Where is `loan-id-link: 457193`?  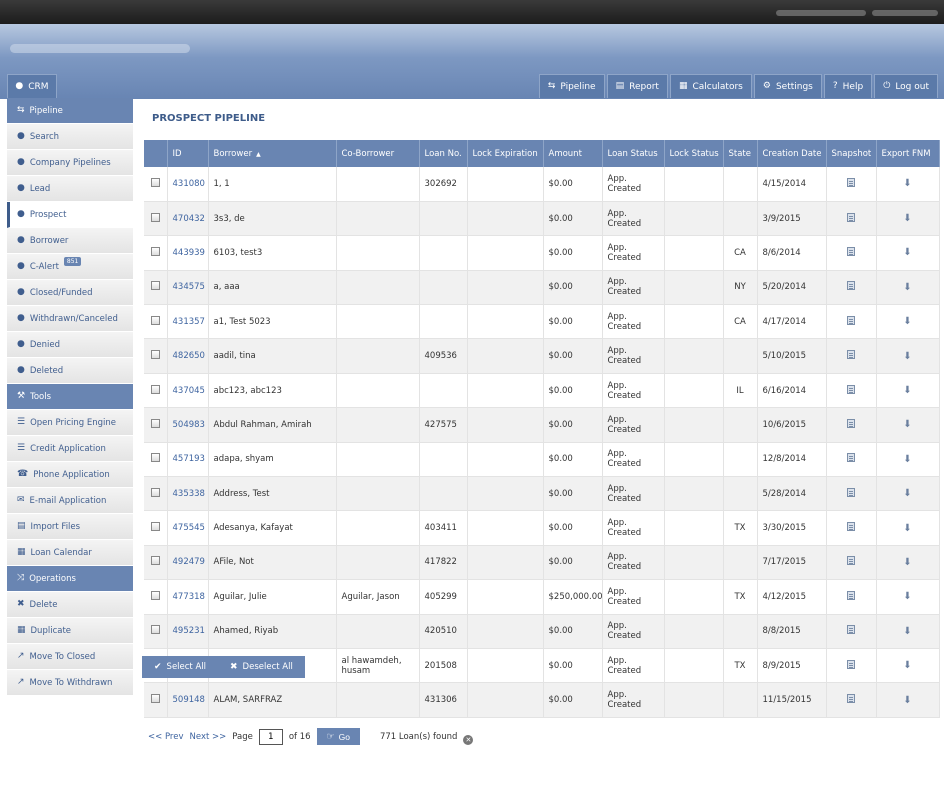
loan-id-link: 457193 is located at coordinates (188, 460).